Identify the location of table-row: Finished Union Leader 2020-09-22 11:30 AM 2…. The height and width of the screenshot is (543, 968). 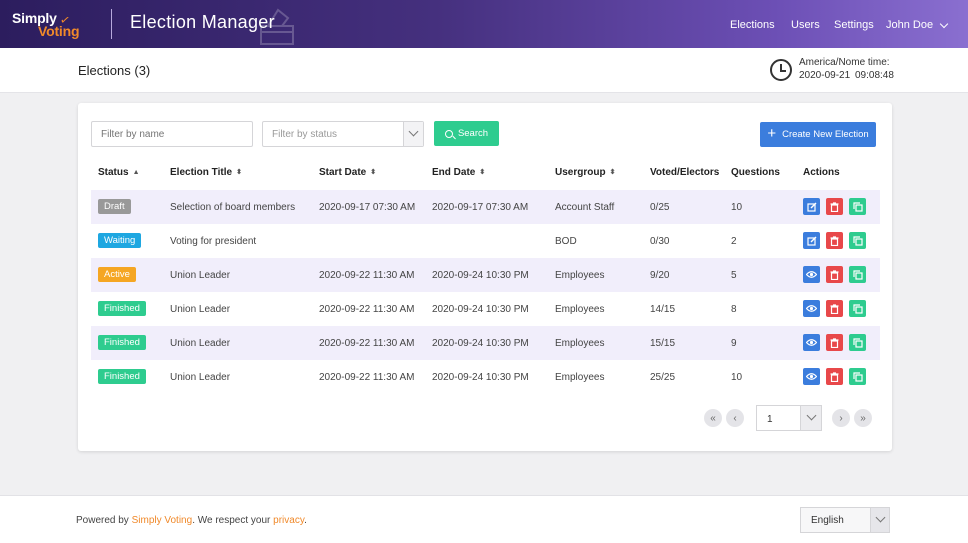
(485, 309).